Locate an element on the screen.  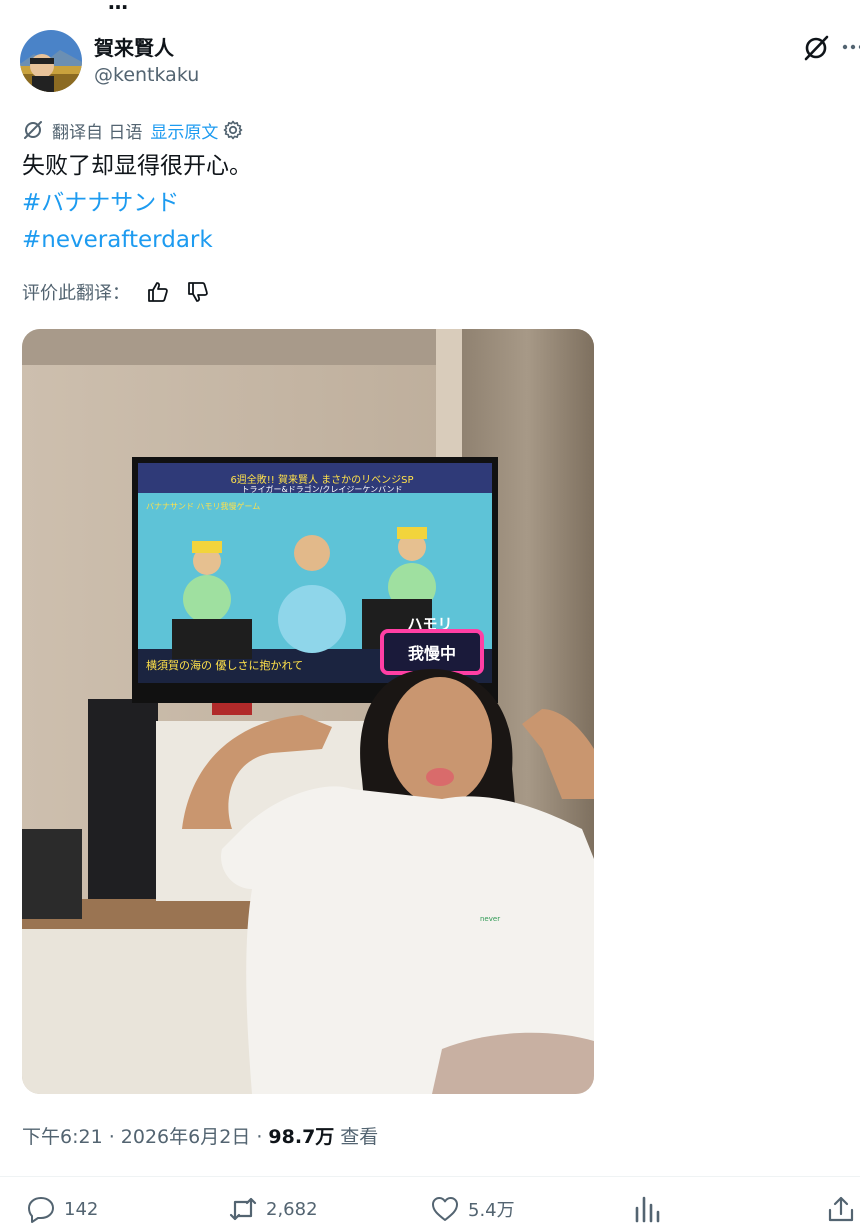
views-button is located at coordinates (651, 1209).